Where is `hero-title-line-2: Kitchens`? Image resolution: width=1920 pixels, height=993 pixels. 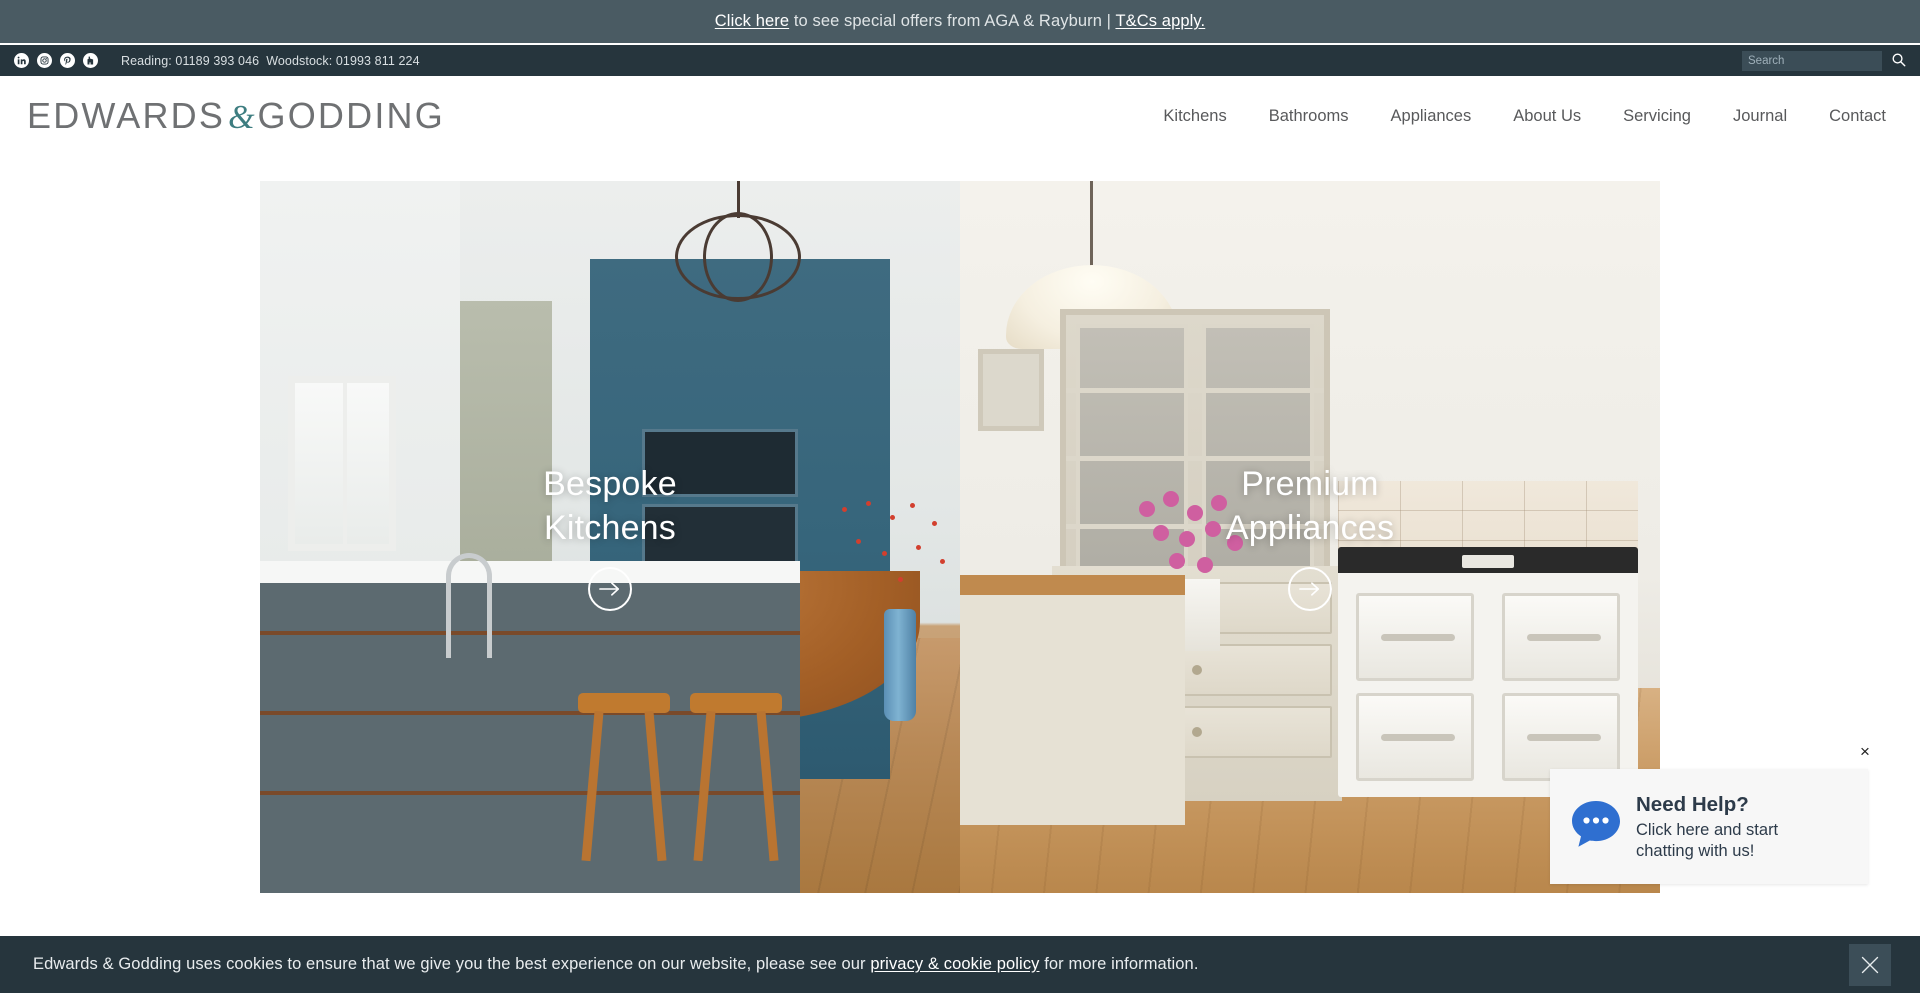
hero-title-line-2: Kitchens is located at coordinates (609, 527).